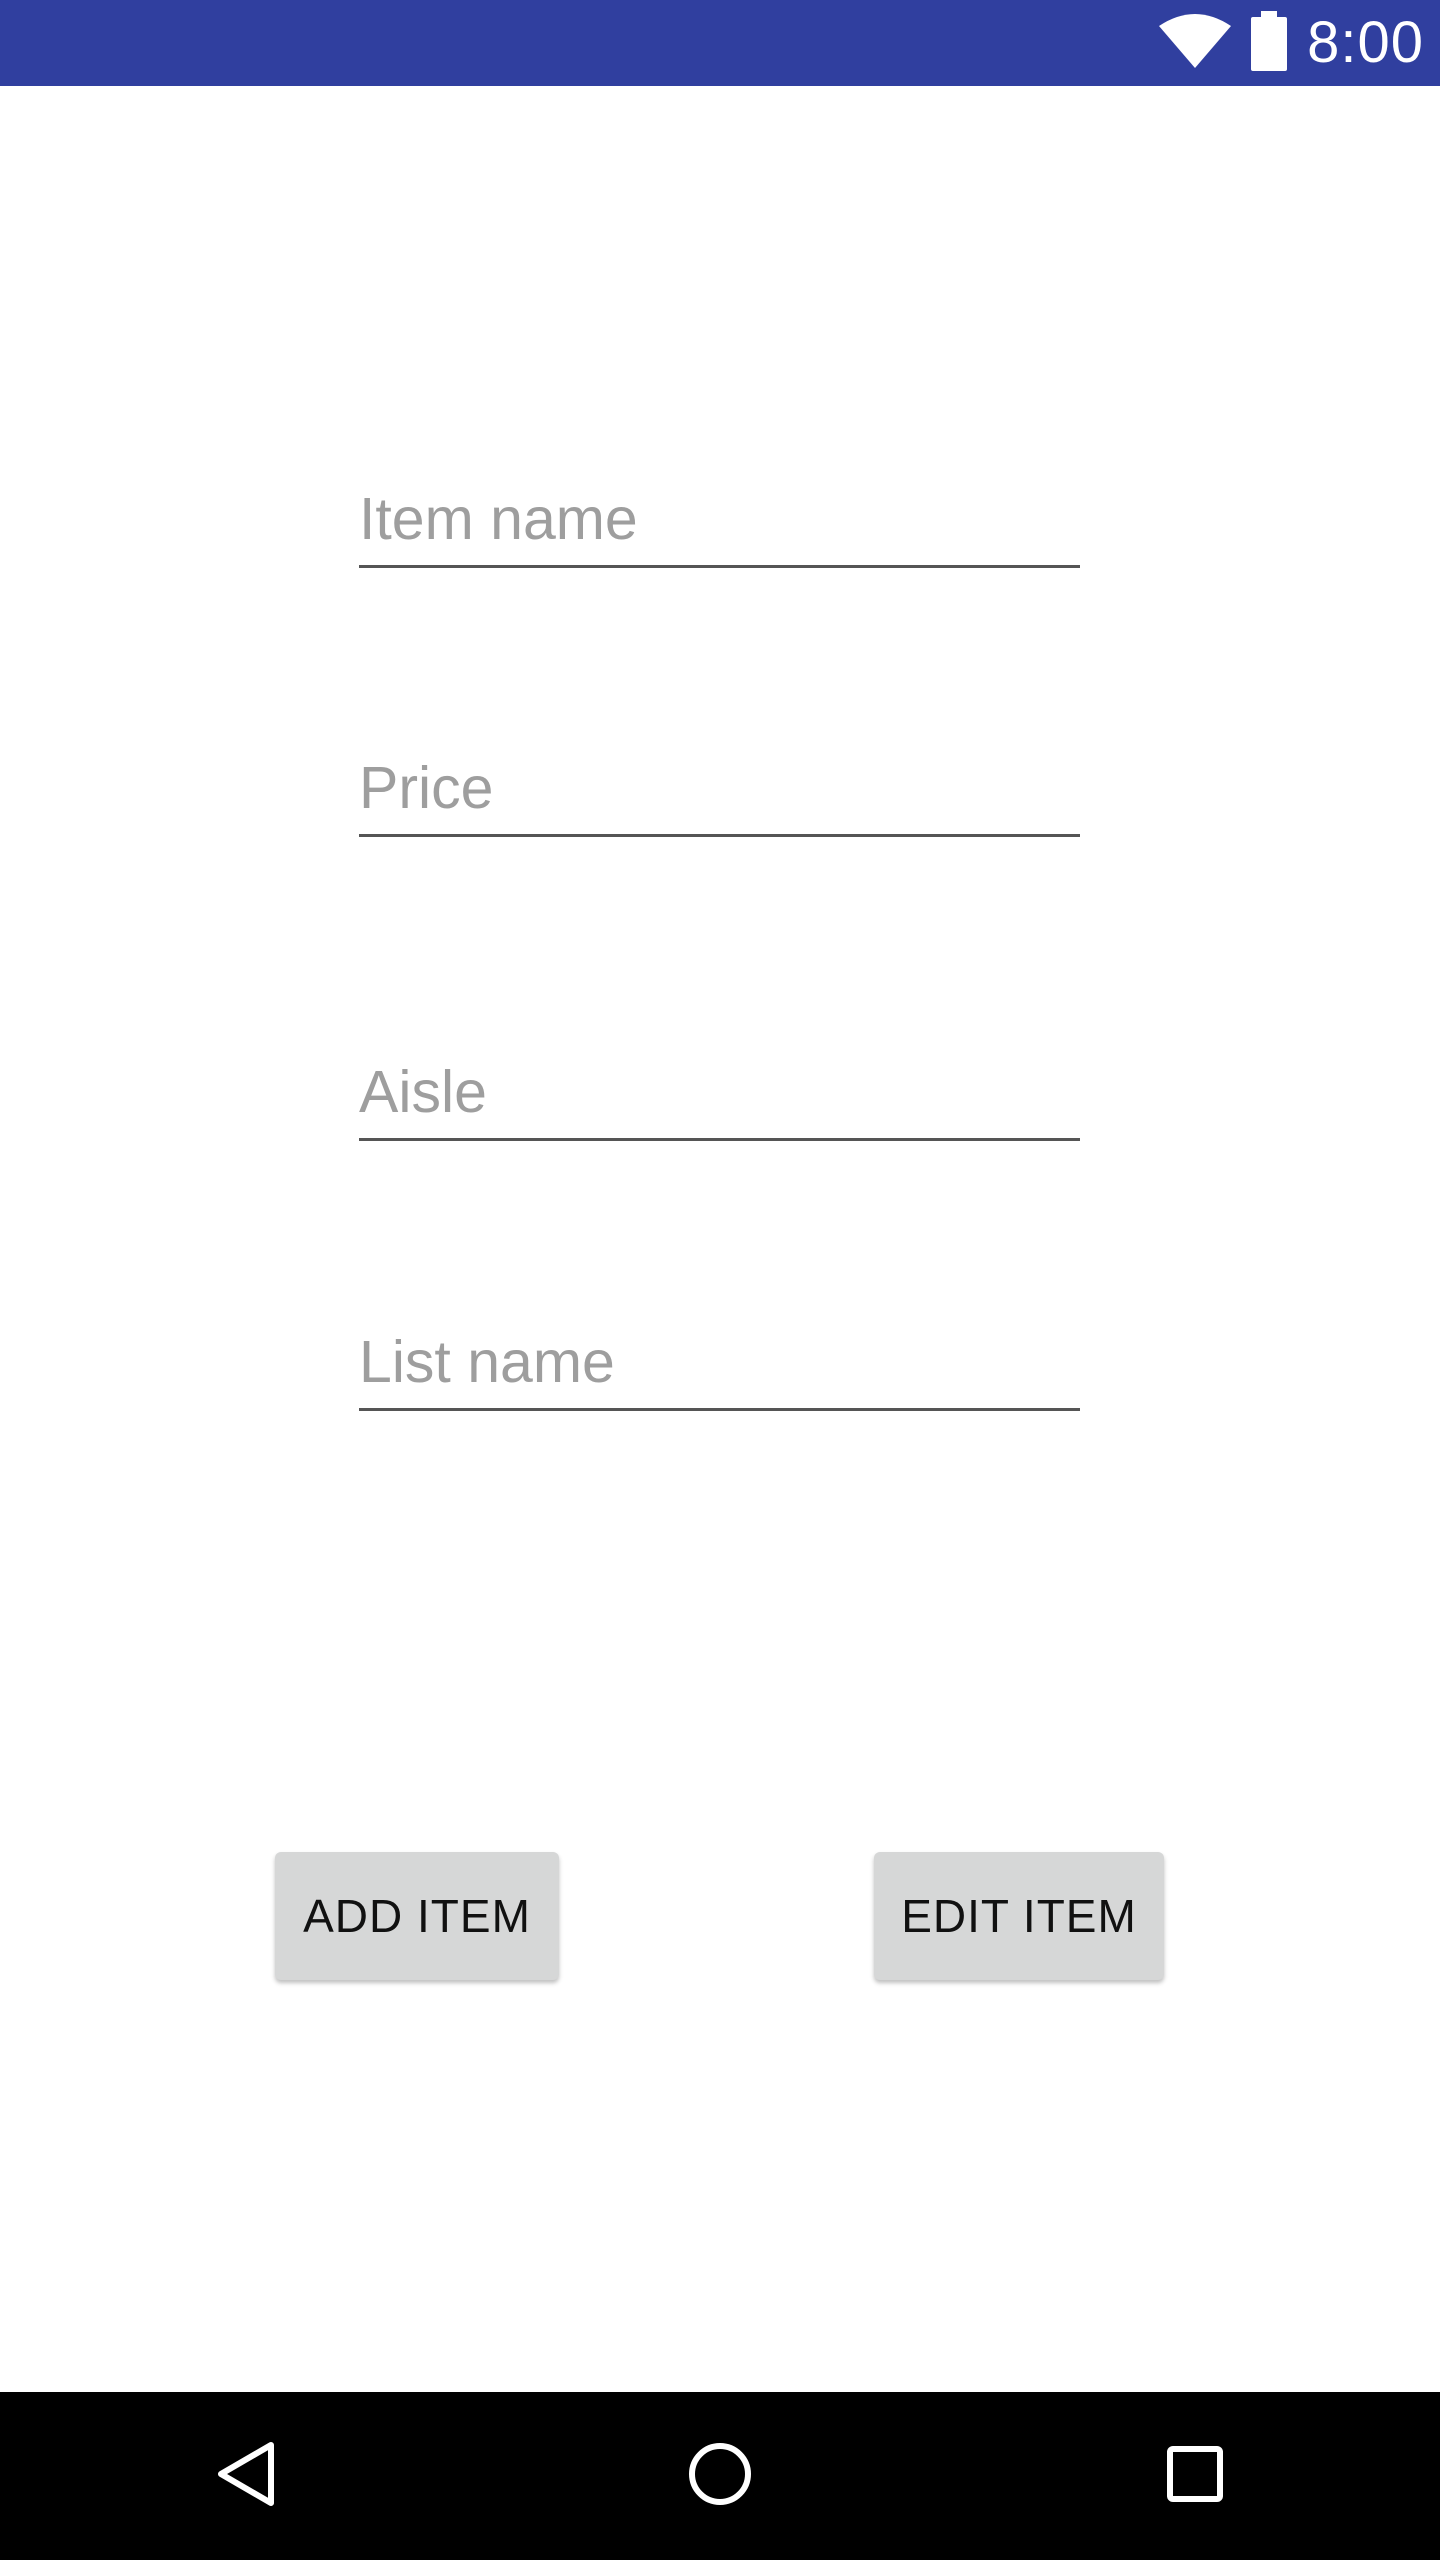 This screenshot has height=2560, width=1440. What do you see at coordinates (720, 43) in the screenshot?
I see `status-bar: 8:00` at bounding box center [720, 43].